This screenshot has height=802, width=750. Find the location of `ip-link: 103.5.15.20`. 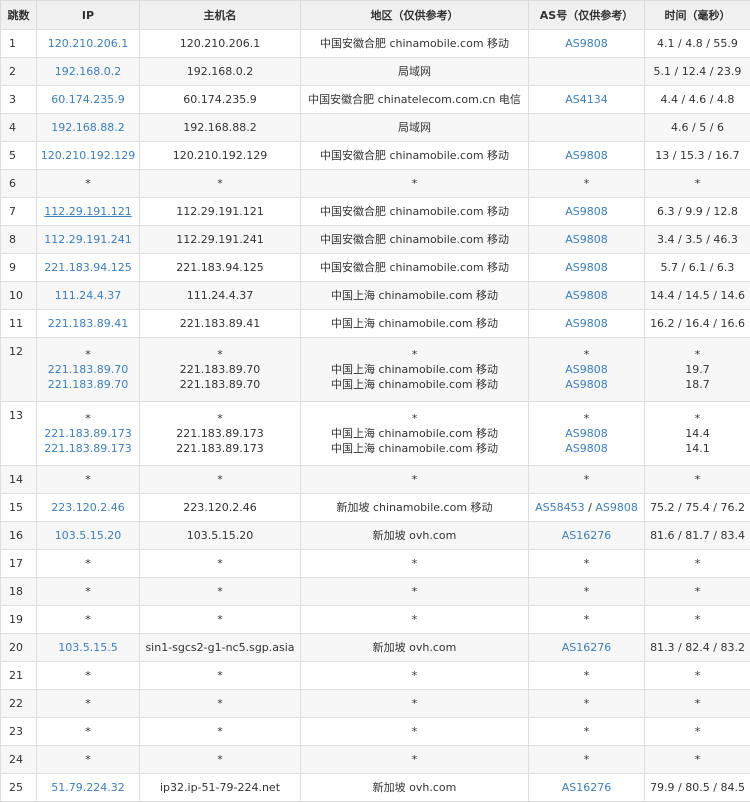

ip-link: 103.5.15.20 is located at coordinates (88, 535).